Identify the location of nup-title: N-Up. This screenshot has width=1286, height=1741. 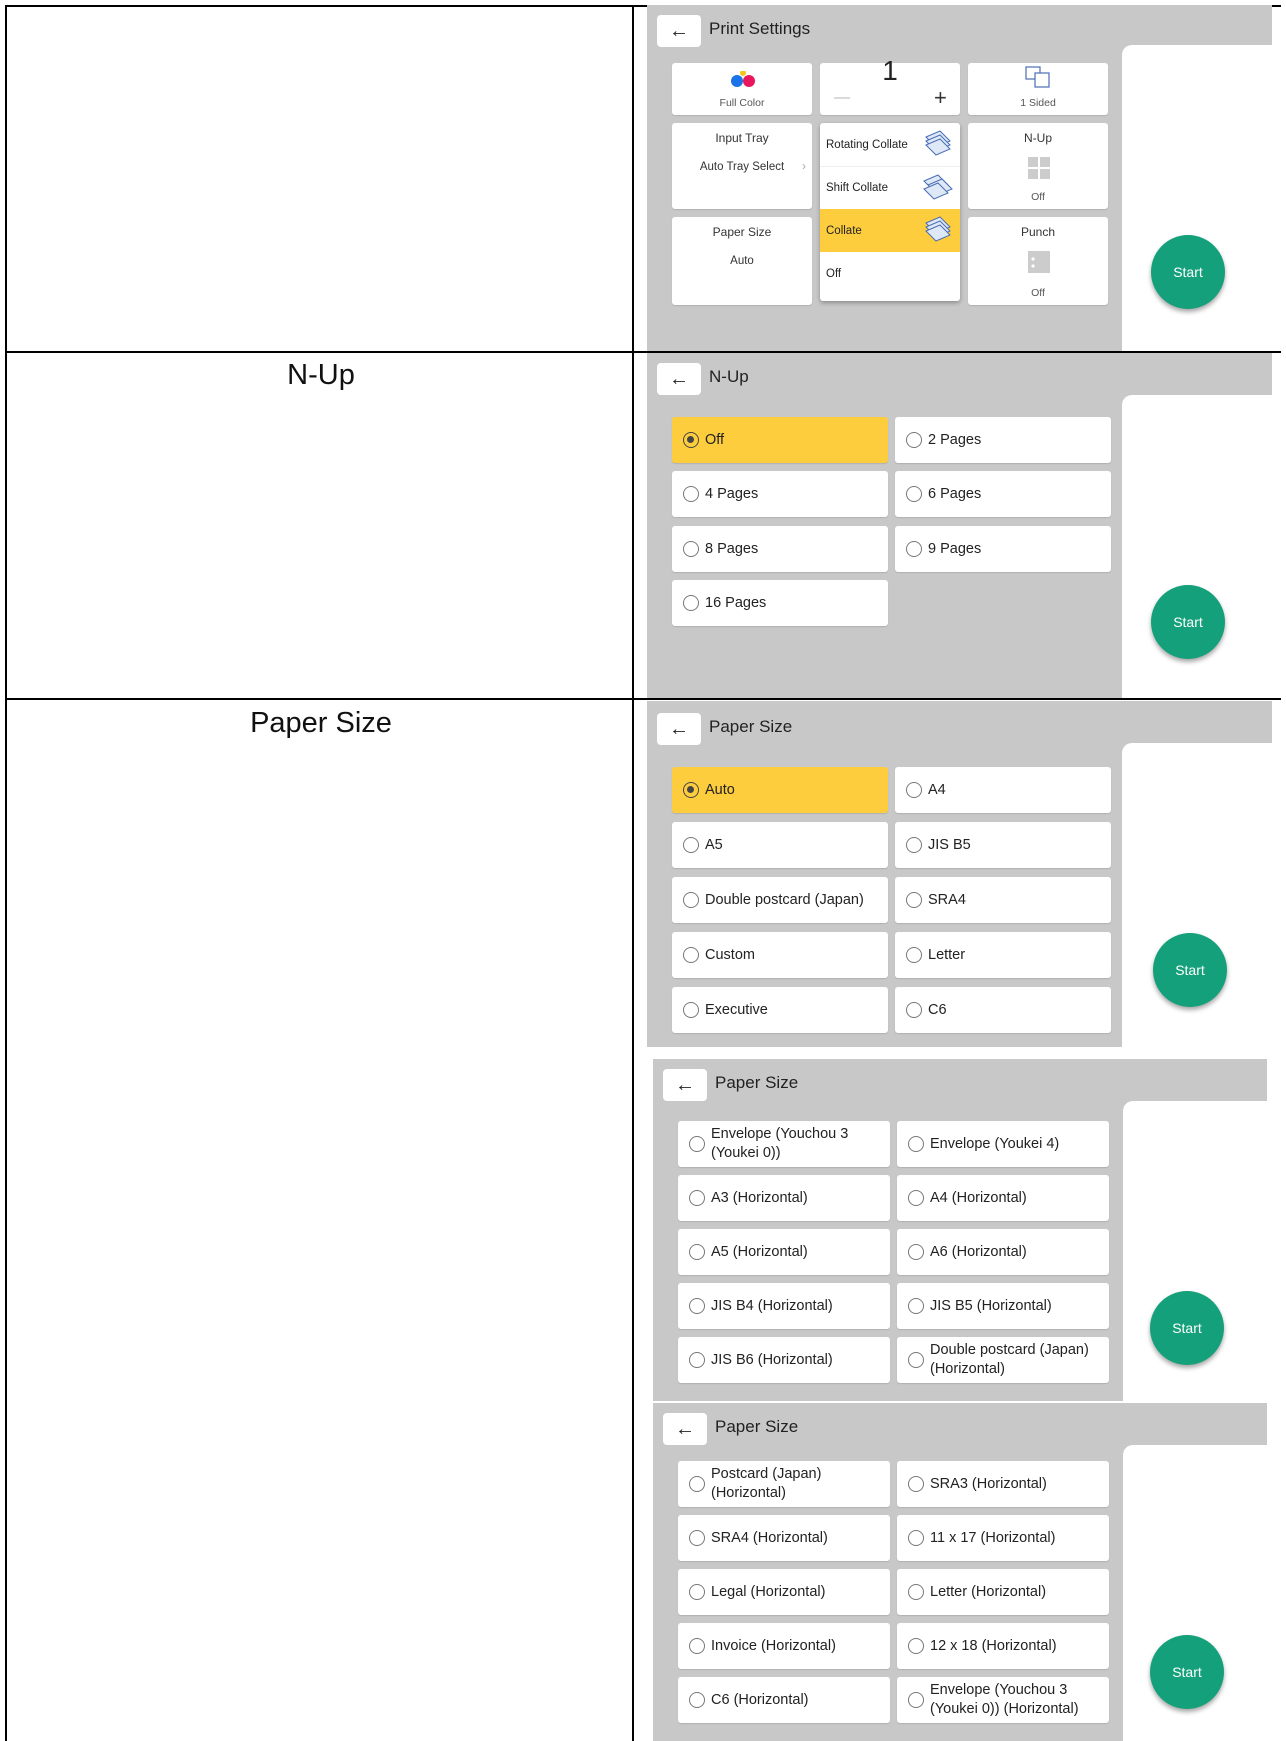
(1037, 138).